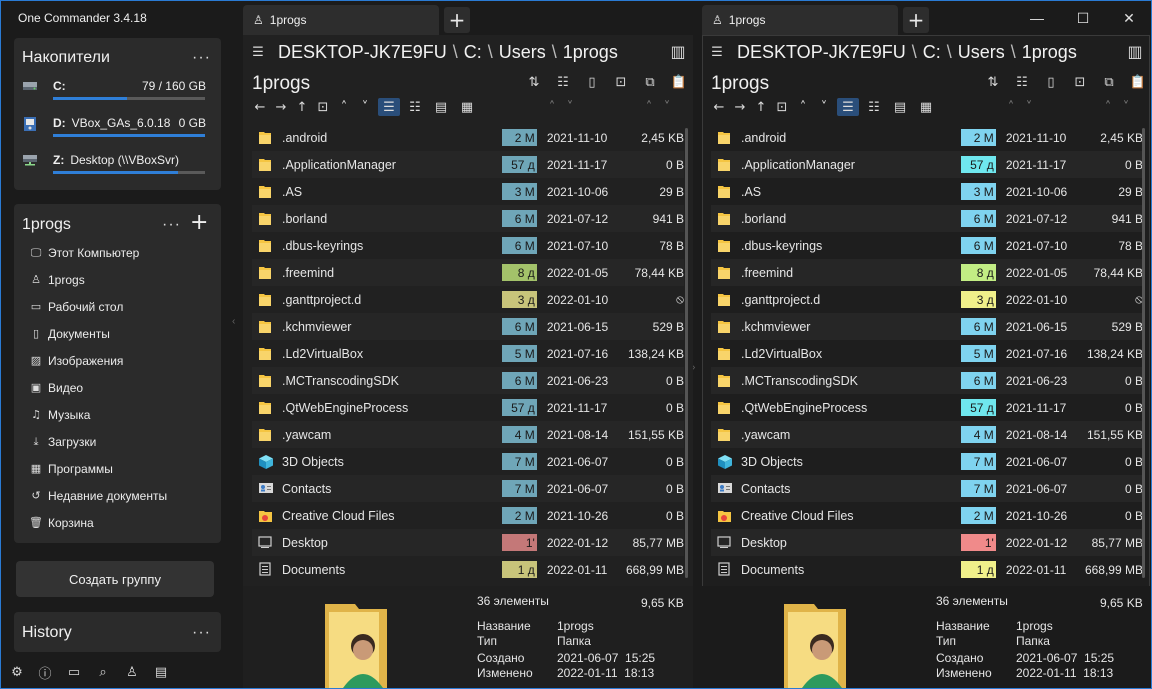  I want to click on drive-row: D: VBox_GAs_6.0.18 0 GB, so click(115, 130).